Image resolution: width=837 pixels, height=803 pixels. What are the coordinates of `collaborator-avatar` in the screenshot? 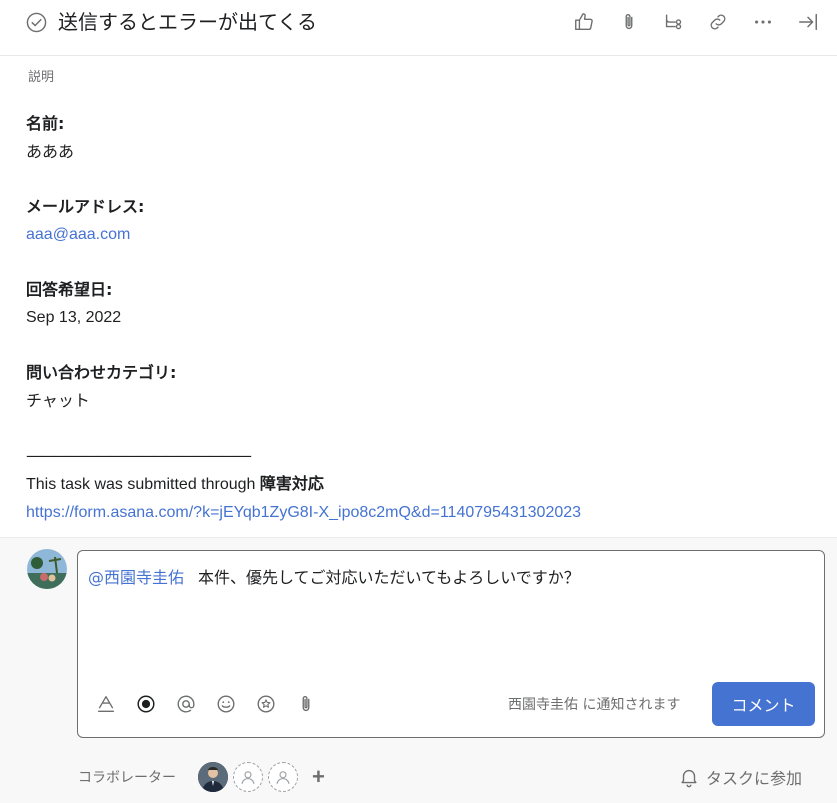 It's located at (213, 777).